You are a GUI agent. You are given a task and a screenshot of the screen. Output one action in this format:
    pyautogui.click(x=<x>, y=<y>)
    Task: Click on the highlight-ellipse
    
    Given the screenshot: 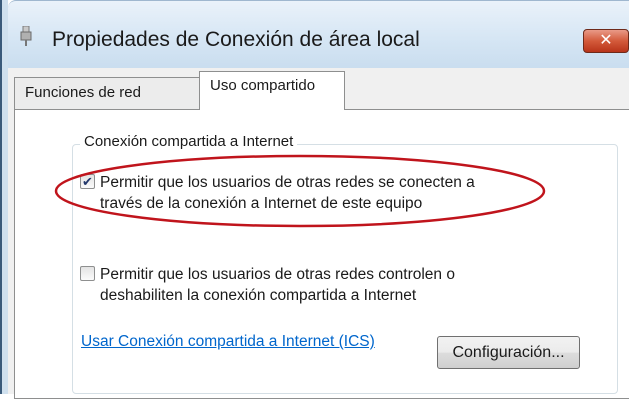 What is the action you would take?
    pyautogui.click(x=300, y=191)
    